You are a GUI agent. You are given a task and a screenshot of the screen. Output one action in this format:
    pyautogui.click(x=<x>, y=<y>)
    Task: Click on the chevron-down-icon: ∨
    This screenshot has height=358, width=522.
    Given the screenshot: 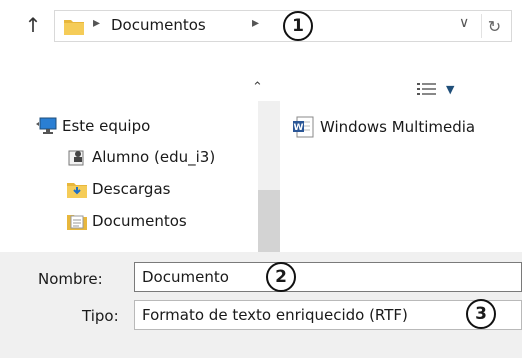 What is the action you would take?
    pyautogui.click(x=464, y=23)
    